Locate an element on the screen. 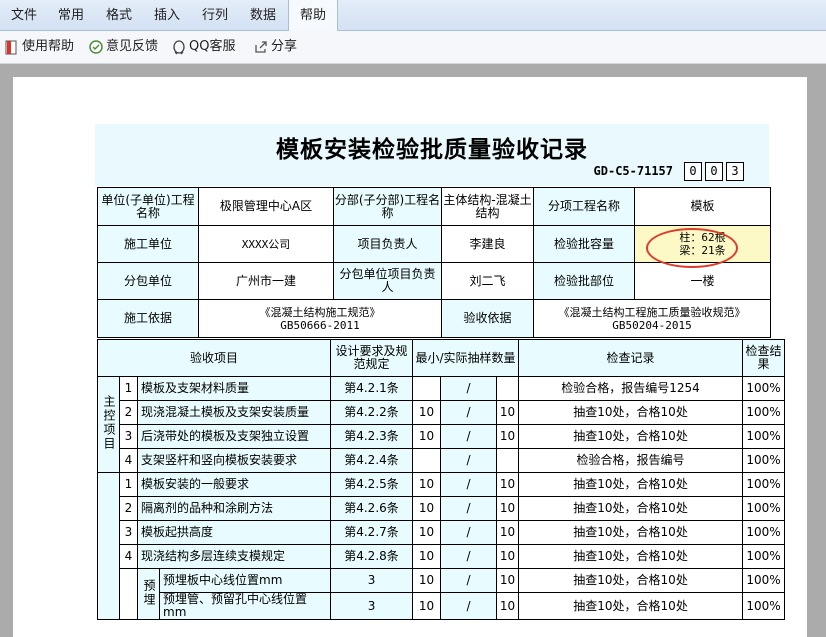  row-name: 后浇带处的模板及支架独立设置 is located at coordinates (234, 436).